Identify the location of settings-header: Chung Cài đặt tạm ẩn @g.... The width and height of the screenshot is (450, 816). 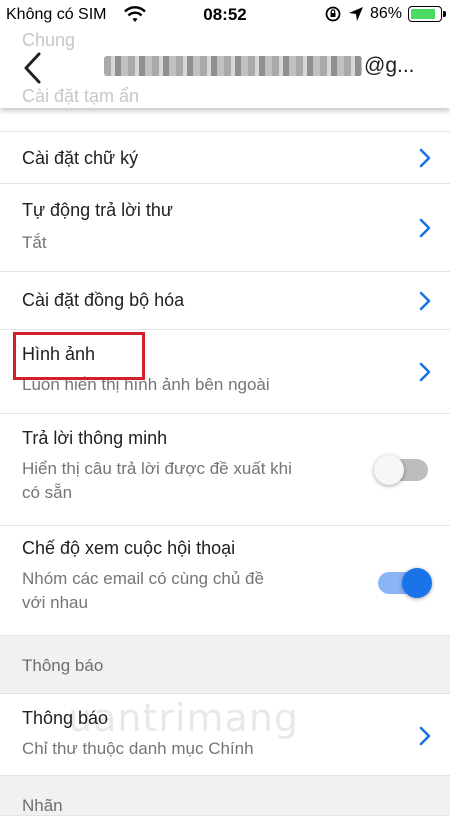
(225, 69).